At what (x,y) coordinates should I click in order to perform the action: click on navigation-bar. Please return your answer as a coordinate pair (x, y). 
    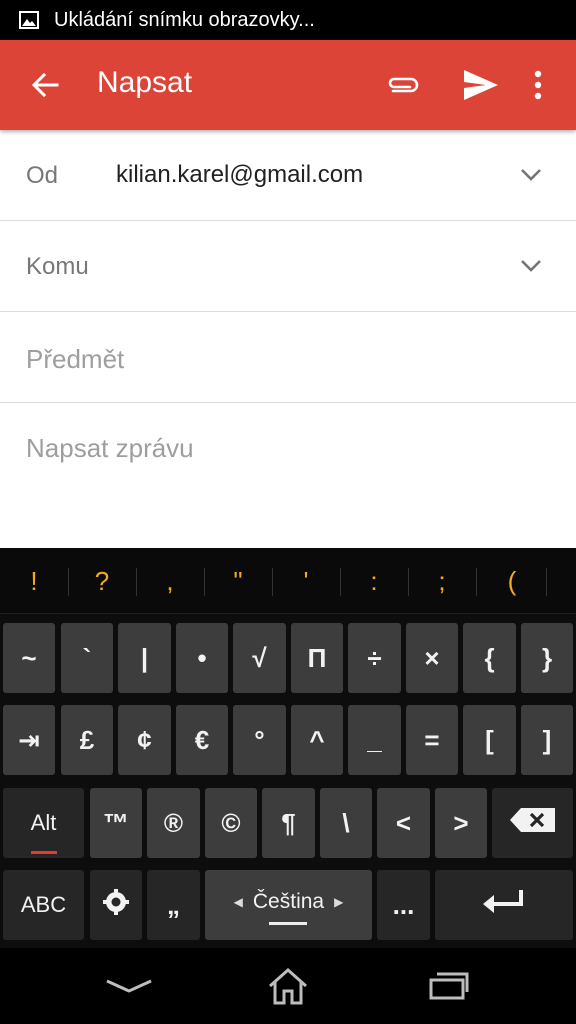
    Looking at the image, I should click on (288, 986).